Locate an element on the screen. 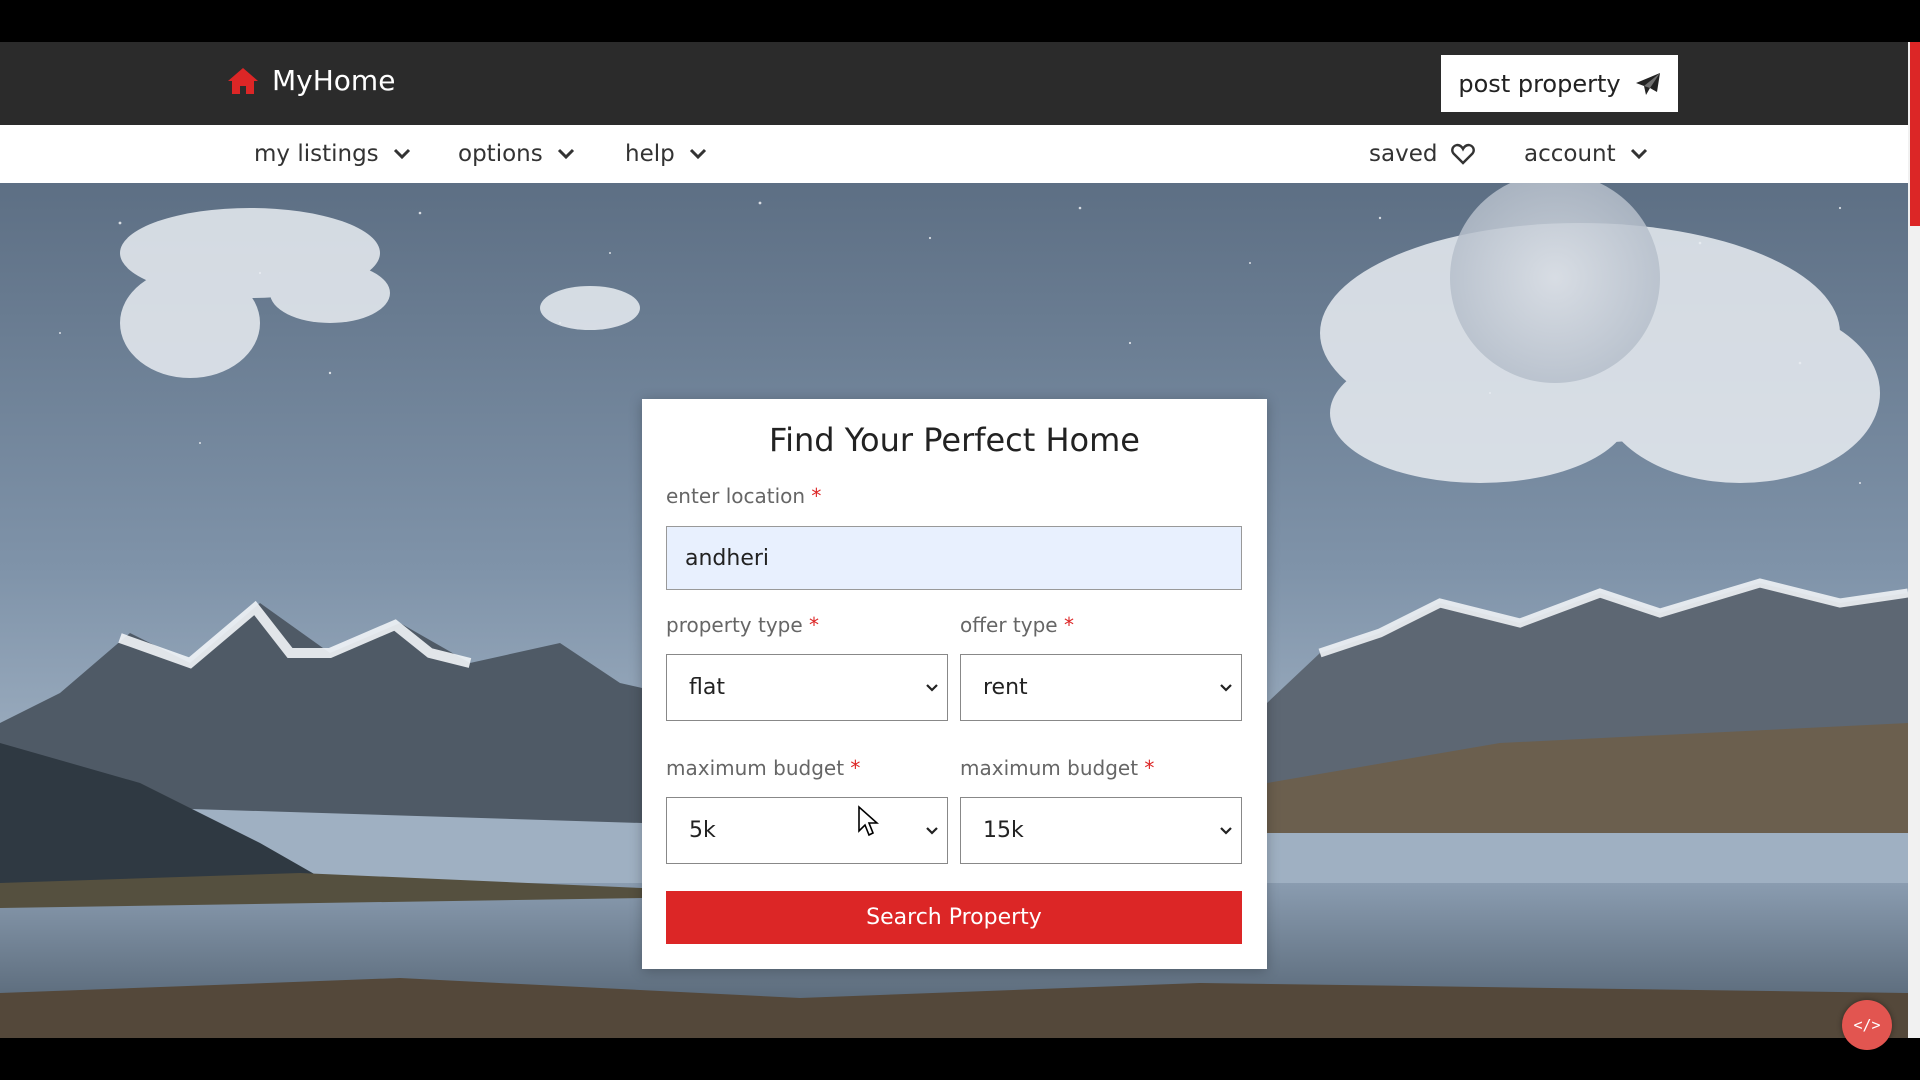 The image size is (1920, 1080). property-type-label: property type * is located at coordinates (742, 625).